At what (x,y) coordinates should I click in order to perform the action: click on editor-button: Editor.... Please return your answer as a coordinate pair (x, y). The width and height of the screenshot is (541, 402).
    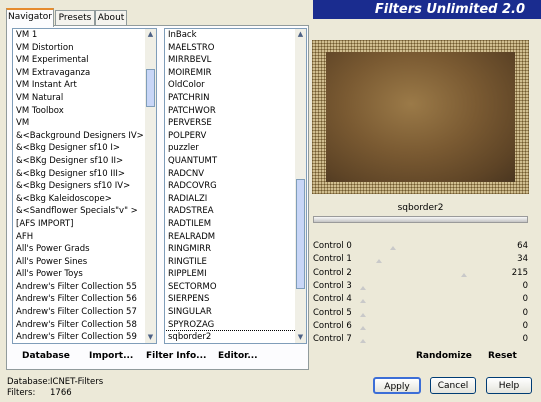
    Looking at the image, I should click on (238, 356).